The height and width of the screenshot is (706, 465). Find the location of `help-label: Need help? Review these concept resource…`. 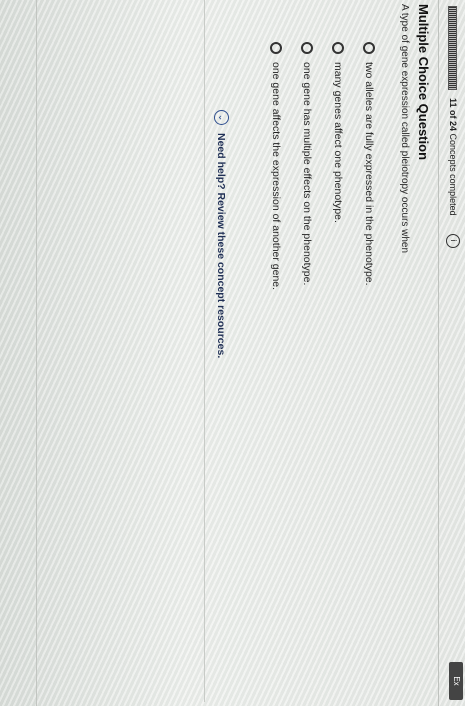

help-label: Need help? Review these concept resource… is located at coordinates (222, 245).